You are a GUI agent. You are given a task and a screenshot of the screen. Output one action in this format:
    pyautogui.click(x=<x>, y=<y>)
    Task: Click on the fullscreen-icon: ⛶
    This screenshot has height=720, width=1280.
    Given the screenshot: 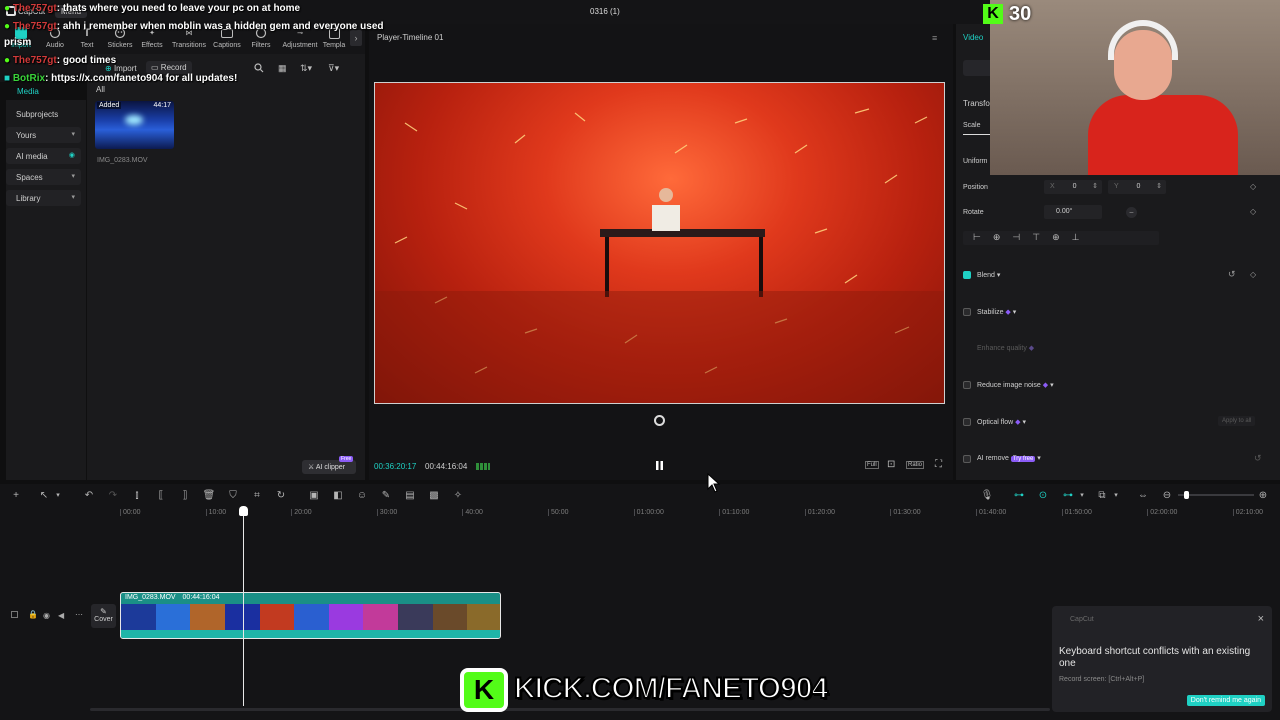 What is the action you would take?
    pyautogui.click(x=938, y=464)
    